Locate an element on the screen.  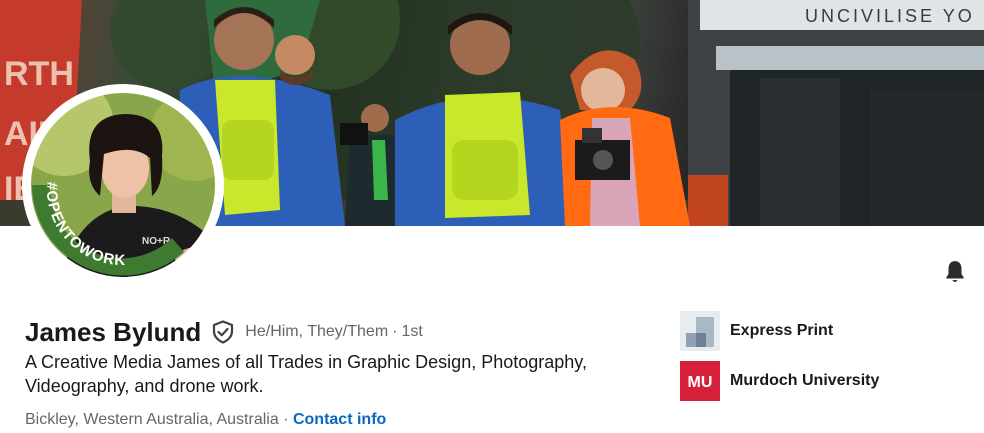
svg-text: MU is located at coordinates (700, 382).